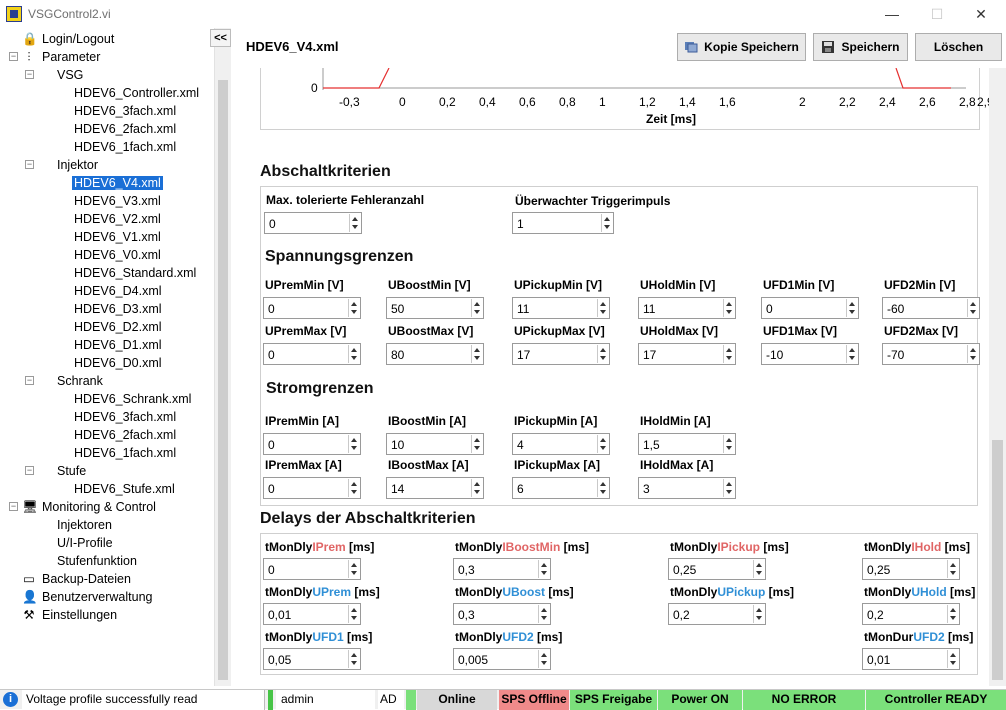 The height and width of the screenshot is (710, 1006). What do you see at coordinates (502, 614) in the screenshot?
I see `delay-row2-1-input: 0,3` at bounding box center [502, 614].